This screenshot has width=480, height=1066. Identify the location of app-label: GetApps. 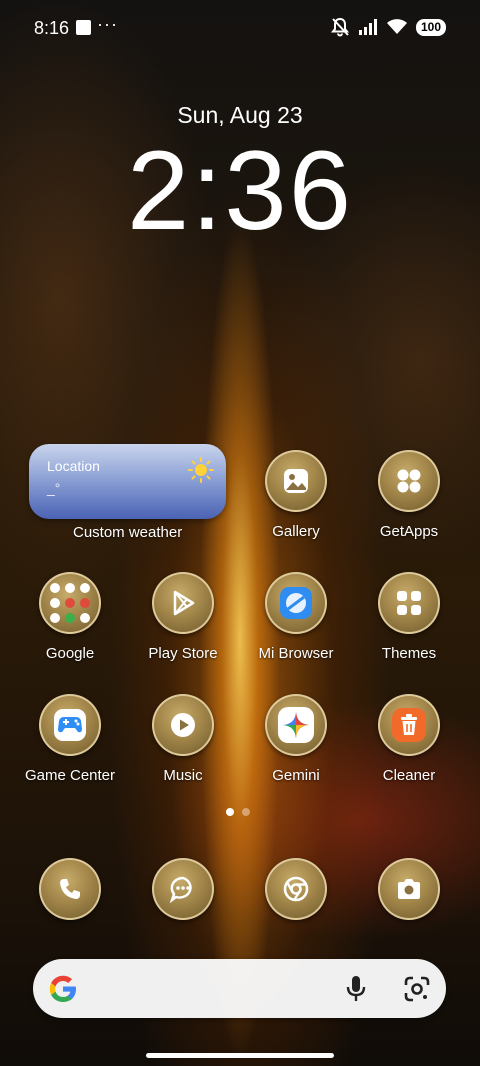
(409, 531).